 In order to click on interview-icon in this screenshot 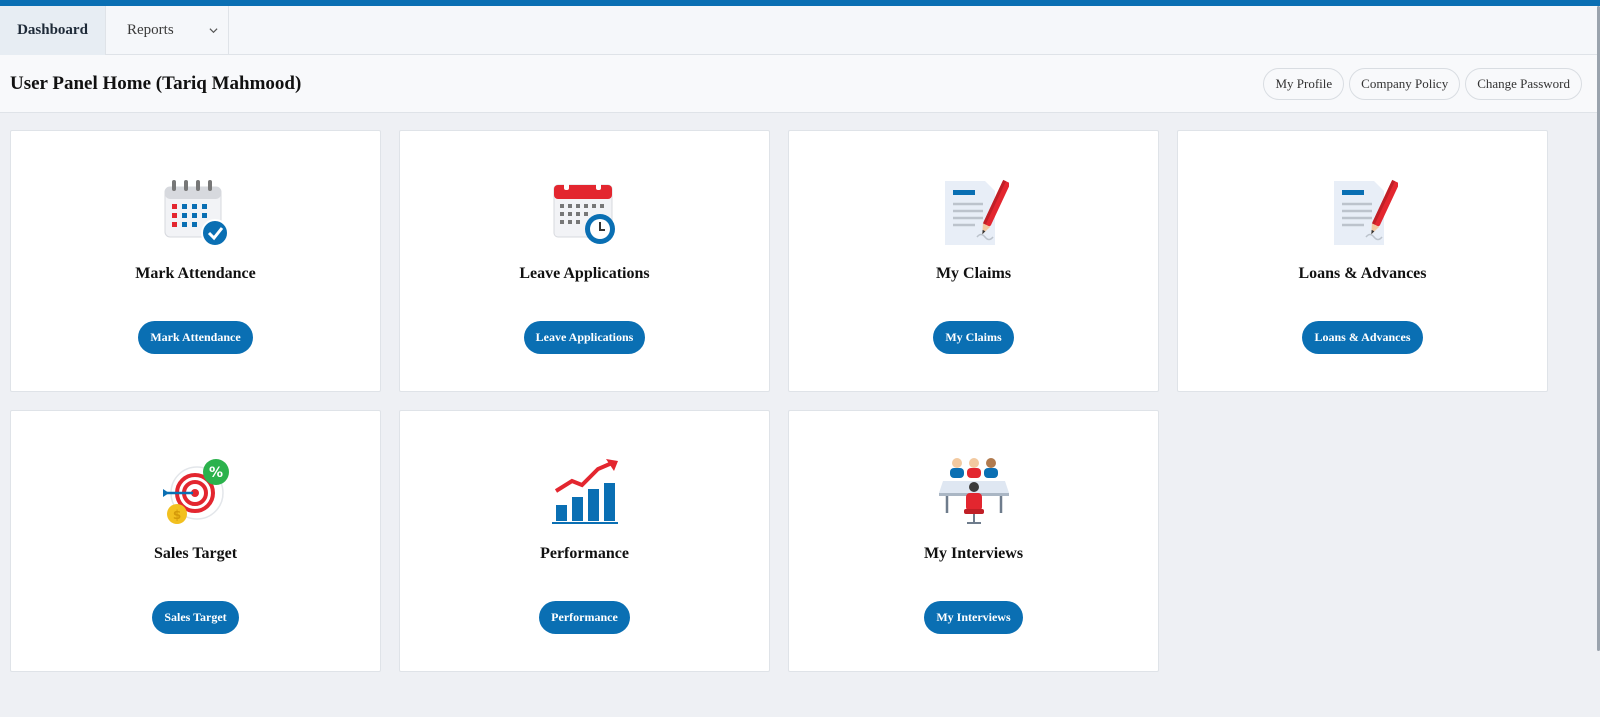, I will do `click(973, 491)`.